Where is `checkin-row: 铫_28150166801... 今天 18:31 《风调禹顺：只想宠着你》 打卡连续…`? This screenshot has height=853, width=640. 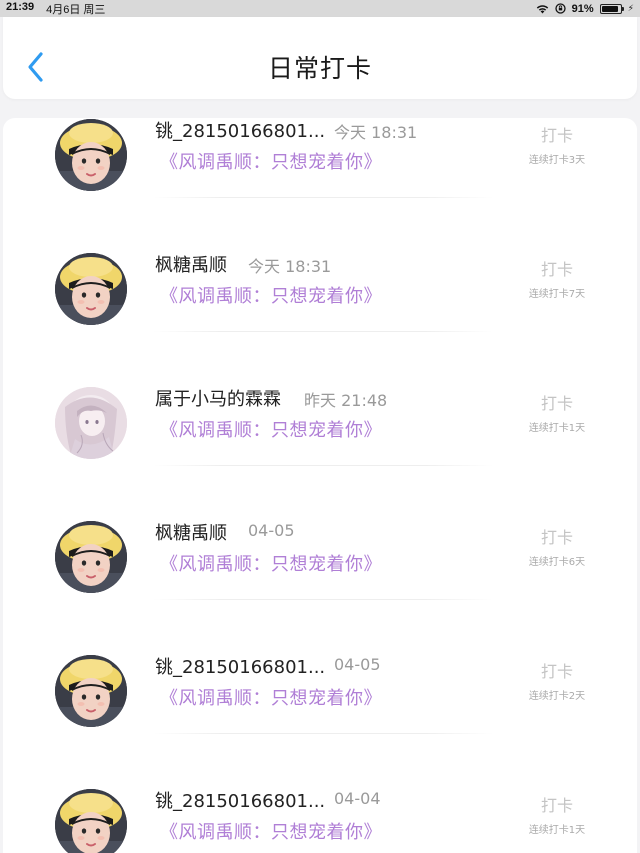
checkin-row: 铫_28150166801... 今天 18:31 《风调禹顺：只想宠着你》 打卡连续… is located at coordinates (320, 170).